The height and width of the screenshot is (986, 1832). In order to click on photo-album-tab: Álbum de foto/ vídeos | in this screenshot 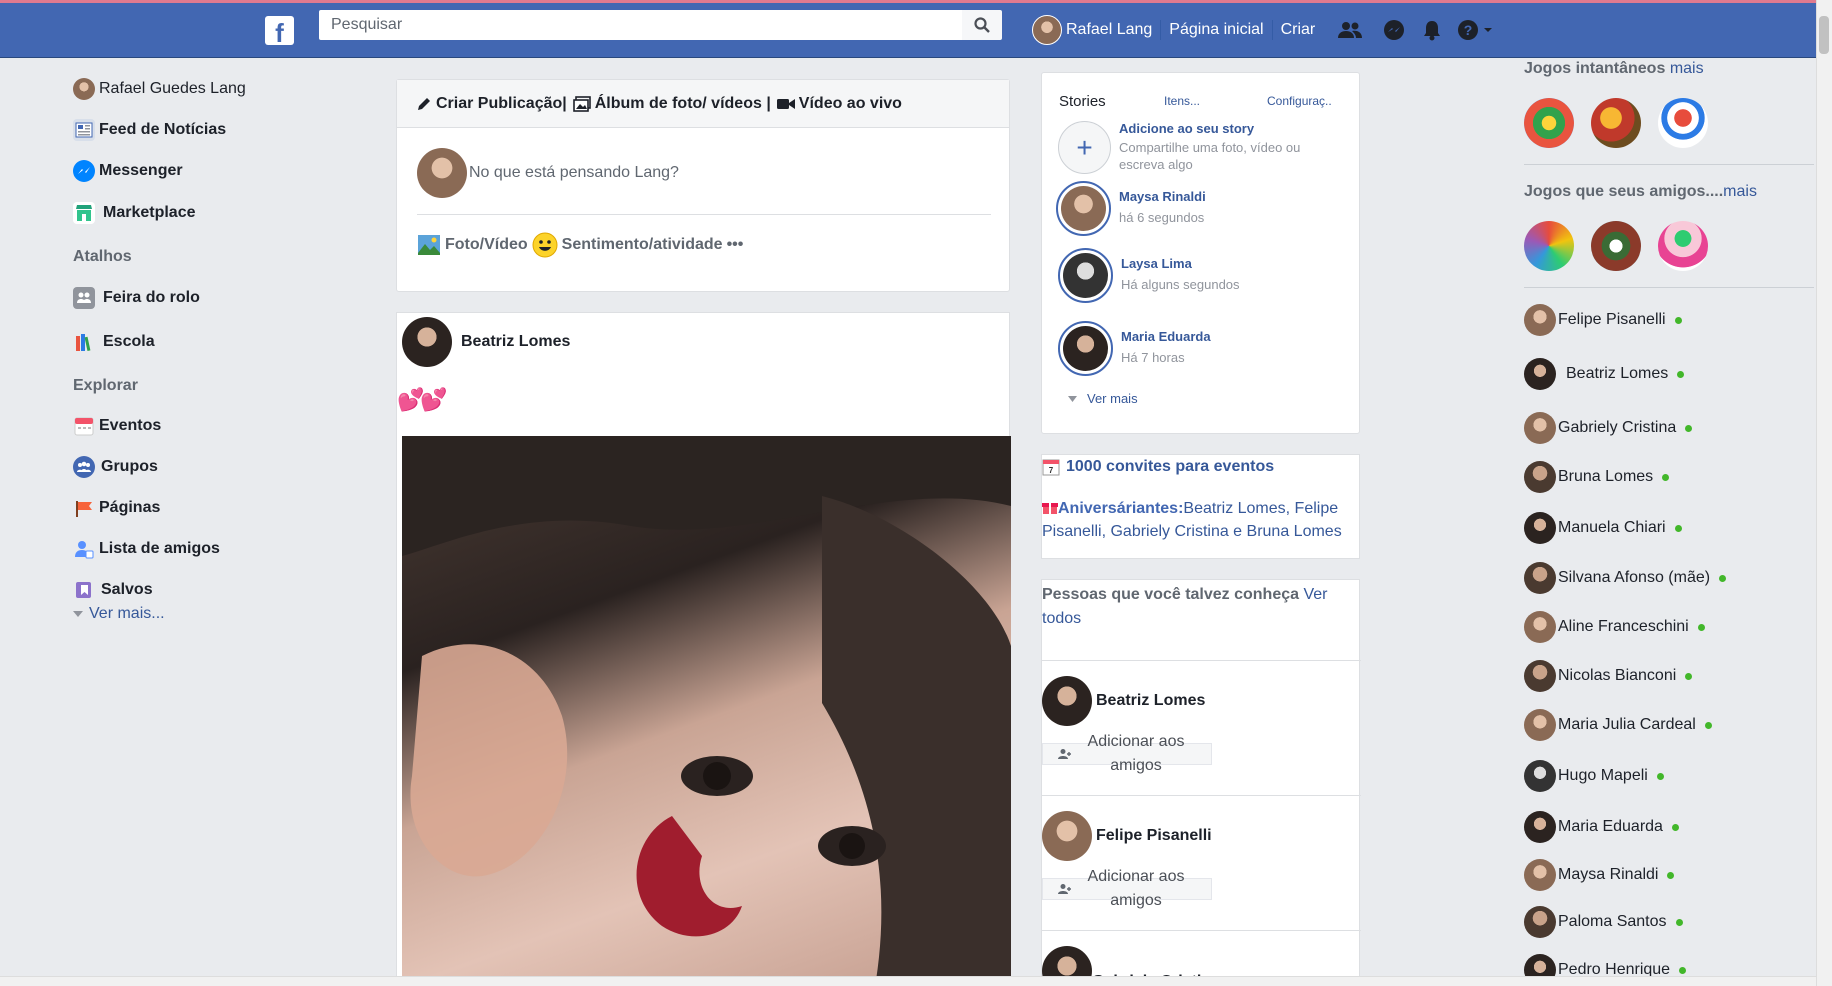, I will do `click(671, 104)`.